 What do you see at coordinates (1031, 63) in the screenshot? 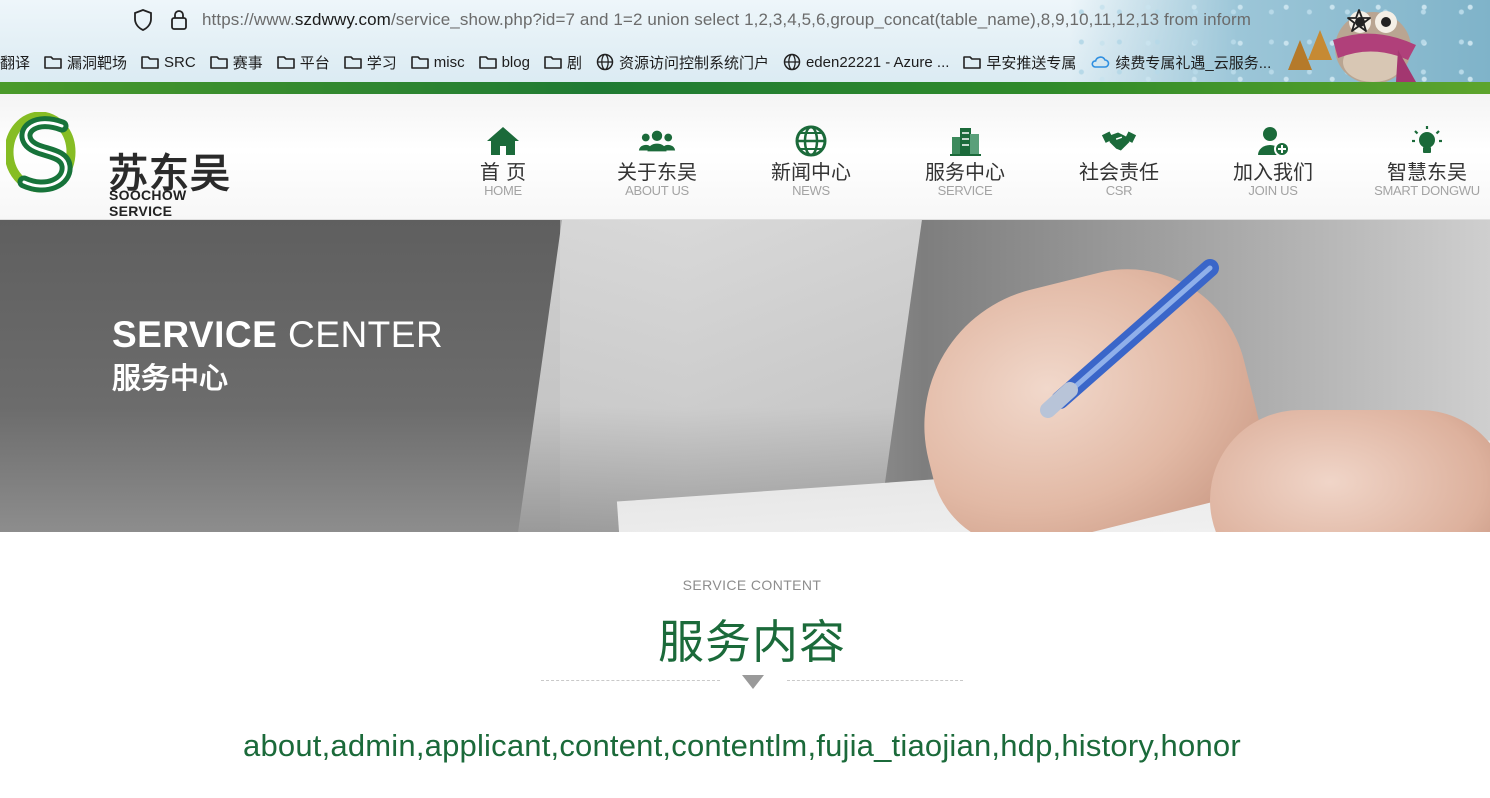
I see `bookmark-label: 早安推送专属` at bounding box center [1031, 63].